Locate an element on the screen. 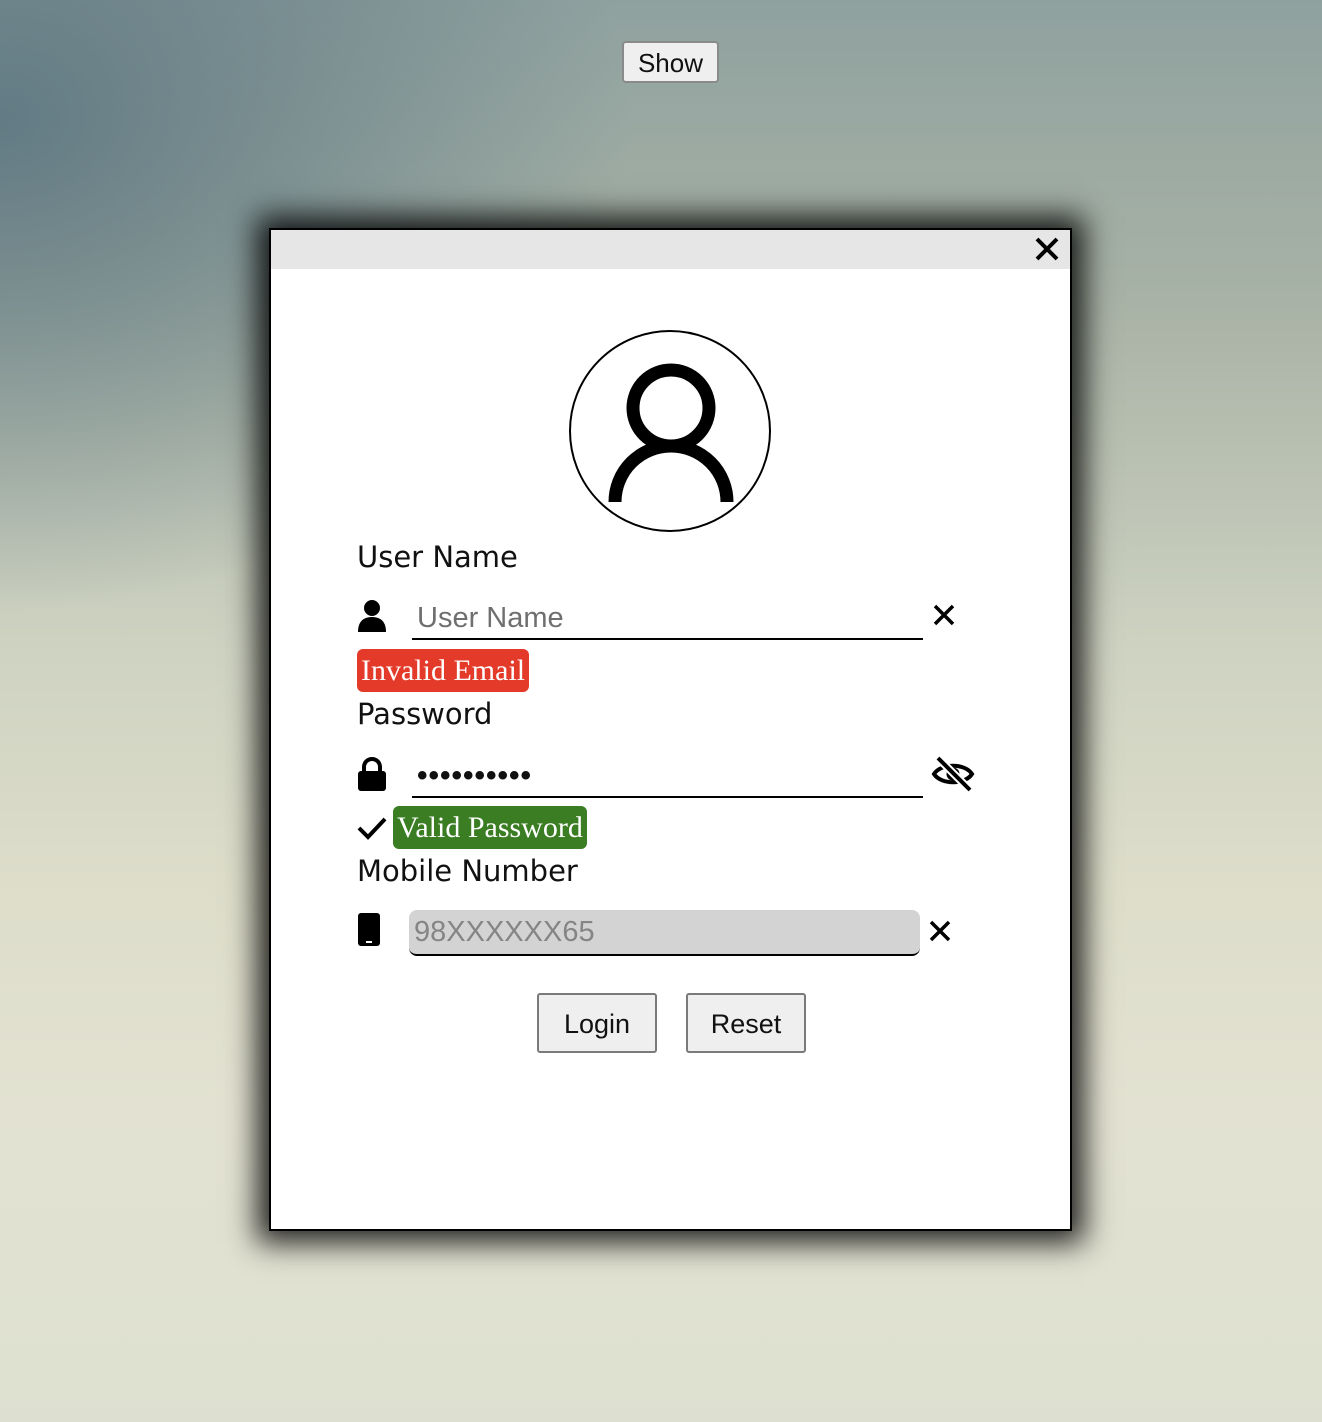  user-circle-icon is located at coordinates (670, 431).